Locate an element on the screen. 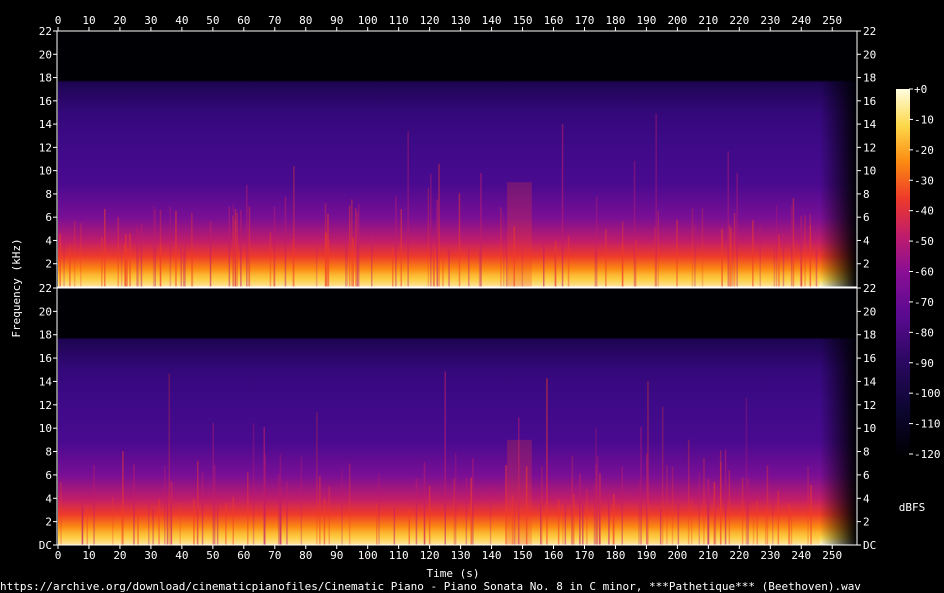 Image resolution: width=944 pixels, height=593 pixels. y-tick-label: 12 is located at coordinates (869, 405).